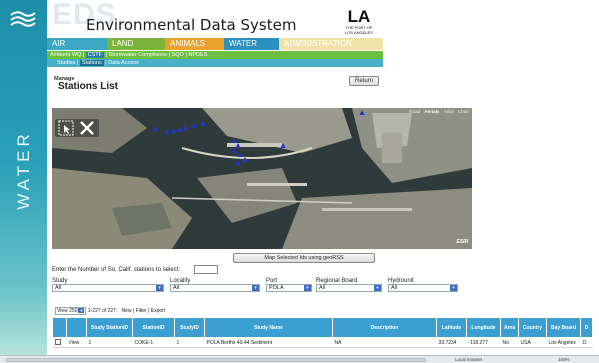 This screenshot has height=363, width=599. What do you see at coordinates (268, 342) in the screenshot?
I see `cell-study-name: POLA Berths 40-44 Sediment` at bounding box center [268, 342].